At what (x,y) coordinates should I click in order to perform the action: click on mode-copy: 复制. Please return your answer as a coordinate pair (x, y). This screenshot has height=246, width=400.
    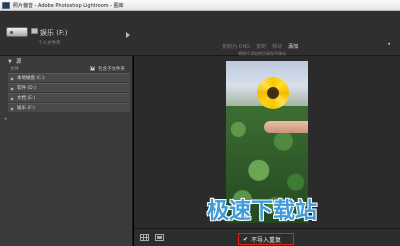
    Looking at the image, I should click on (261, 46).